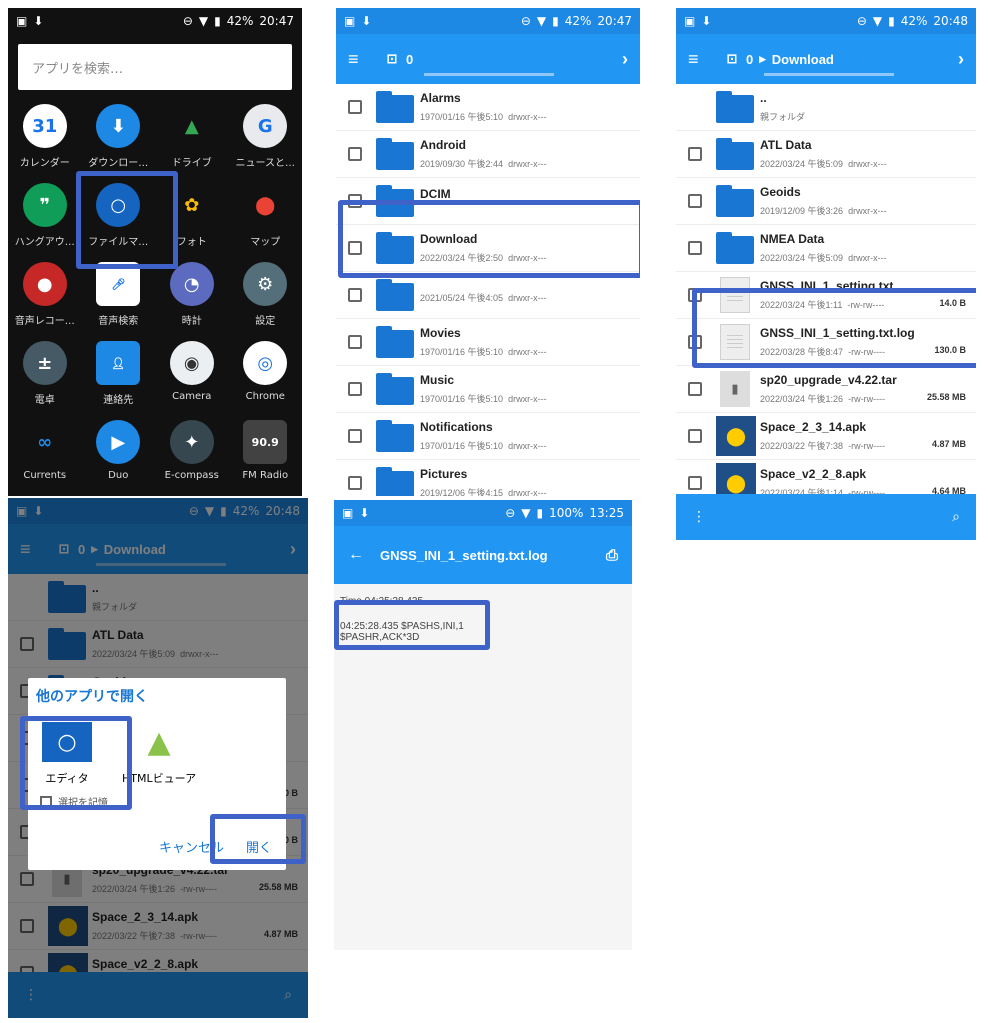 The image size is (990, 1023). I want to click on item-name: Geoids, so click(780, 192).